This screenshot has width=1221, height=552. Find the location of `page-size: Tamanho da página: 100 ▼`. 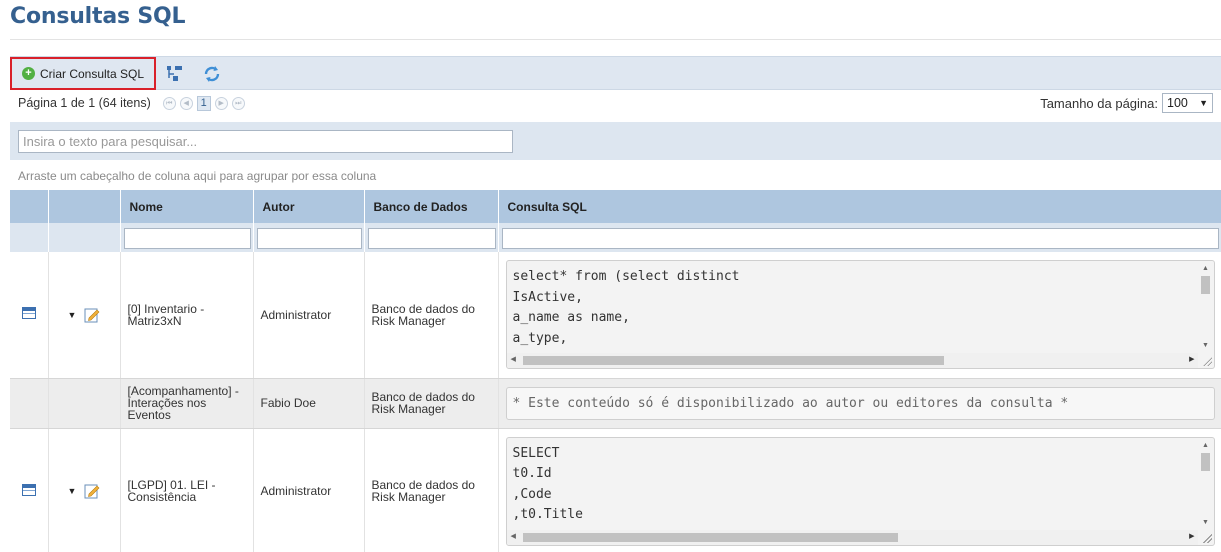

page-size: Tamanho da página: 100 ▼ is located at coordinates (1126, 103).